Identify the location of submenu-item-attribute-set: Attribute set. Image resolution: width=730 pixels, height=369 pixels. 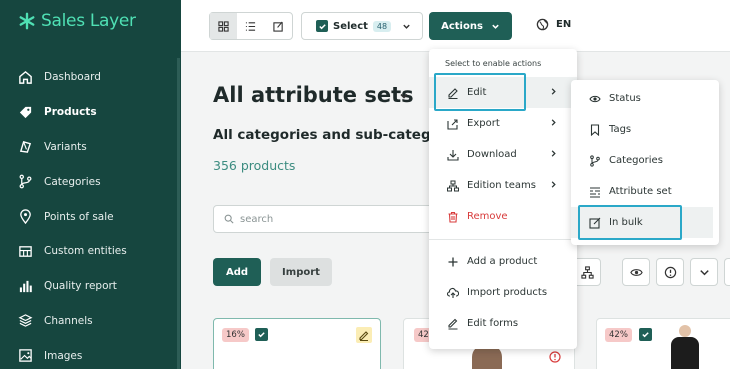
(642, 191).